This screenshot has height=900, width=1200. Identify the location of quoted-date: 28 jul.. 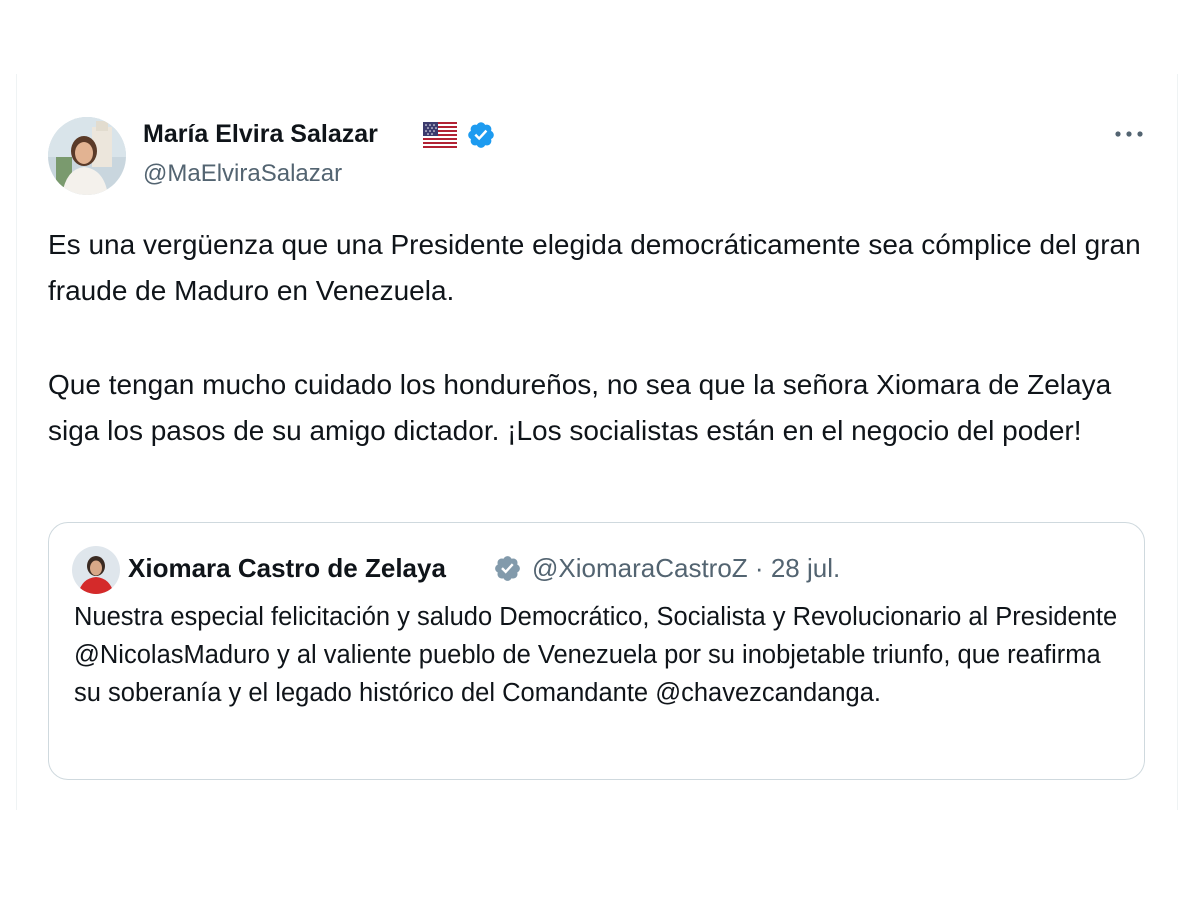
(805, 568).